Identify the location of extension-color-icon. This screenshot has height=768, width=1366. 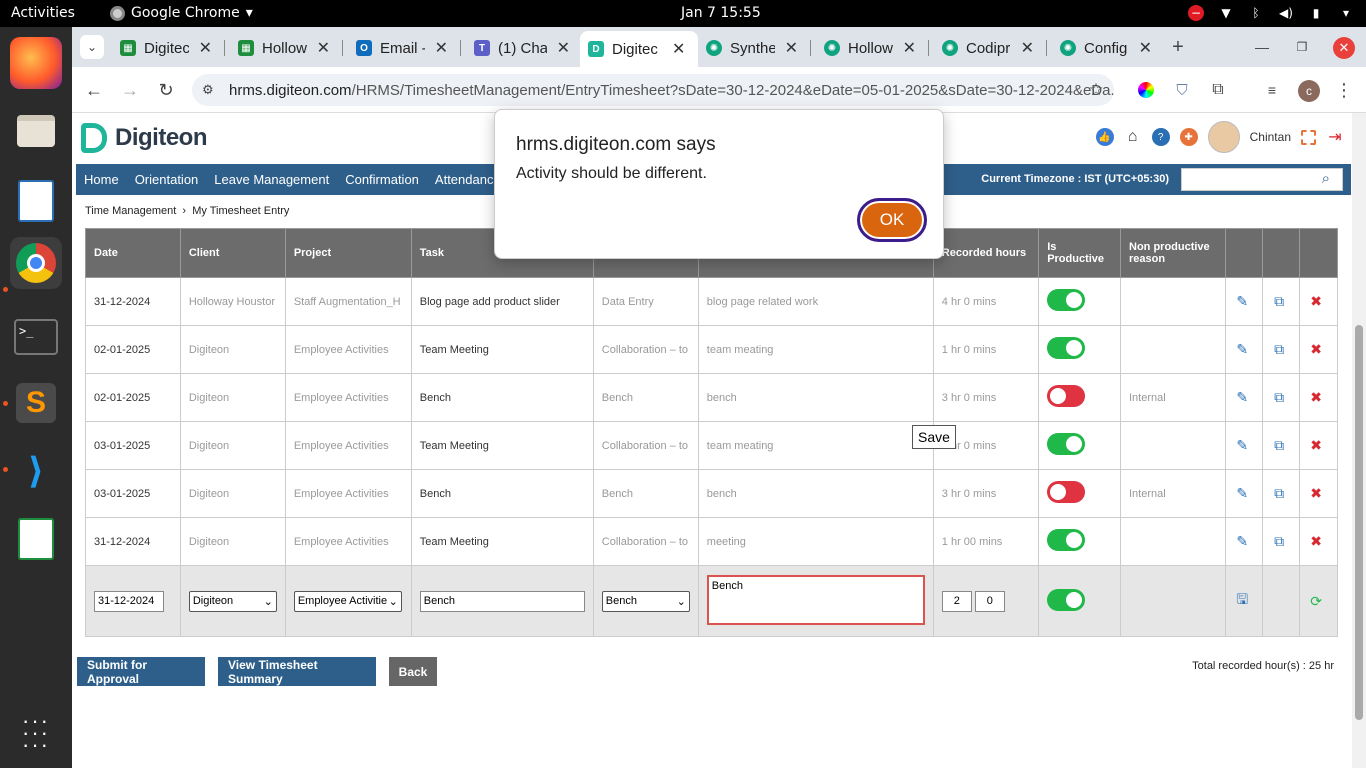
(1146, 90).